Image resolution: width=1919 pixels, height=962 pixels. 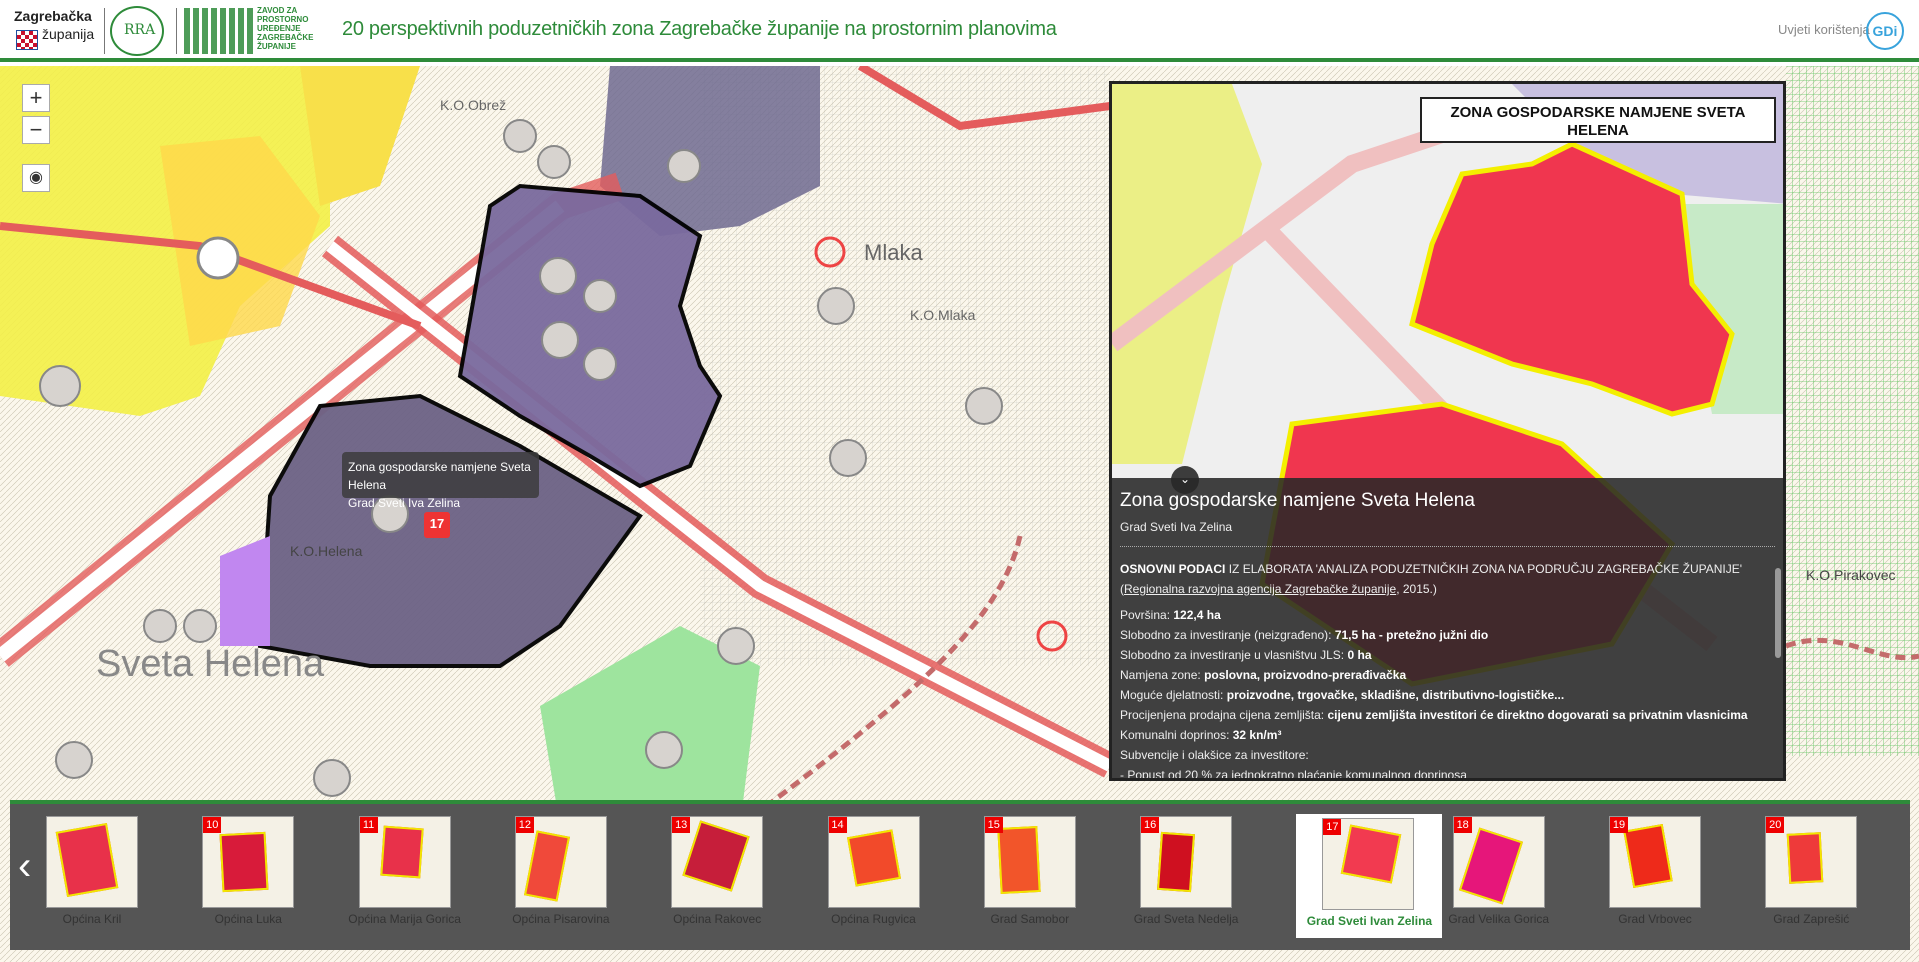 I want to click on zone-number-badge: 13, so click(x=681, y=825).